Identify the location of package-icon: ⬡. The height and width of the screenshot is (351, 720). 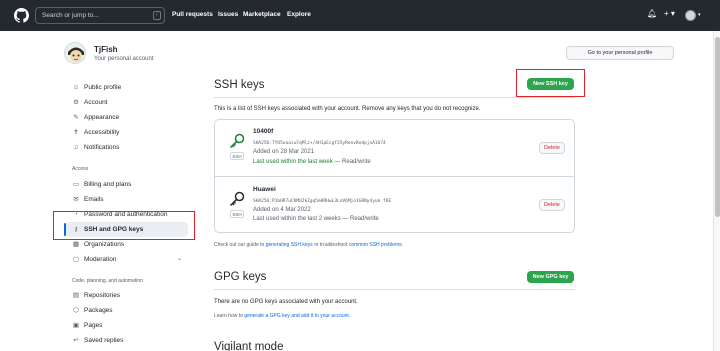
(76, 310).